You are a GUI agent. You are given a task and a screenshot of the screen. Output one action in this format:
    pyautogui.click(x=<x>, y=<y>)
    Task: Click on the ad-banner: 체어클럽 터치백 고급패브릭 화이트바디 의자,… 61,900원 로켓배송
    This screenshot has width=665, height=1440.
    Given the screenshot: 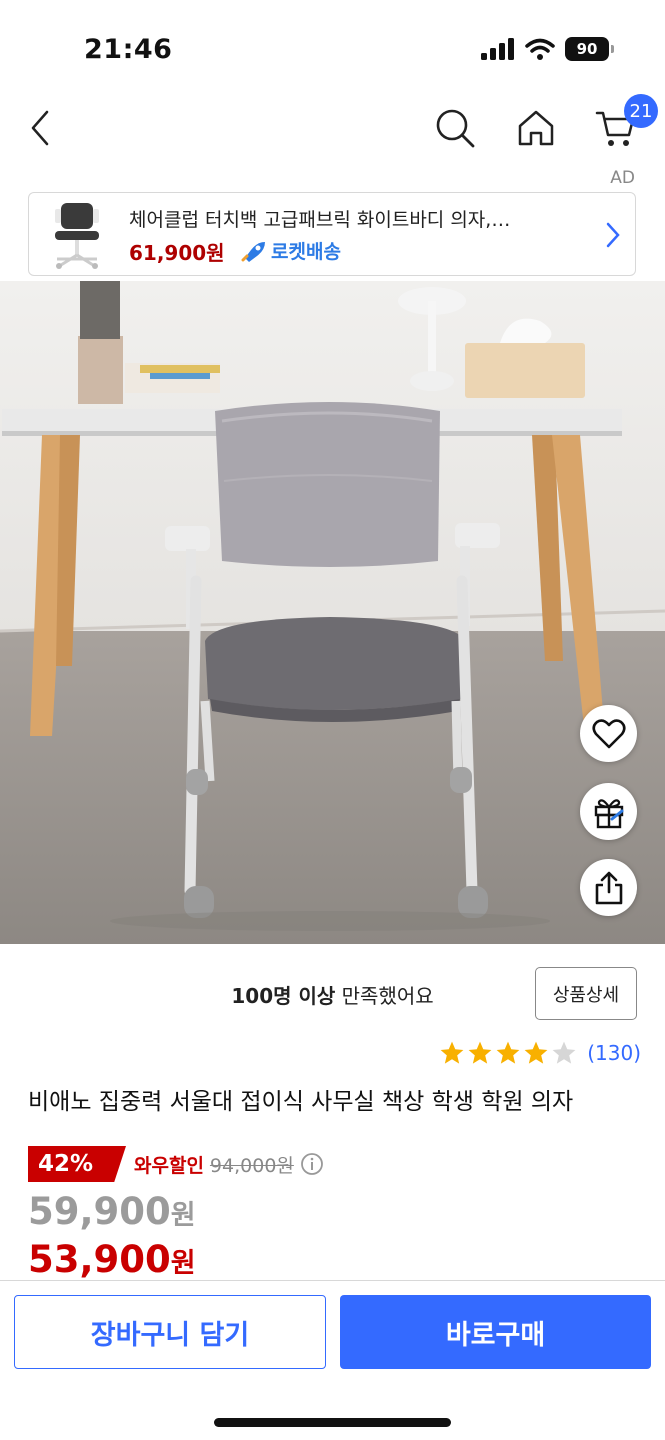 What is the action you would take?
    pyautogui.click(x=332, y=234)
    